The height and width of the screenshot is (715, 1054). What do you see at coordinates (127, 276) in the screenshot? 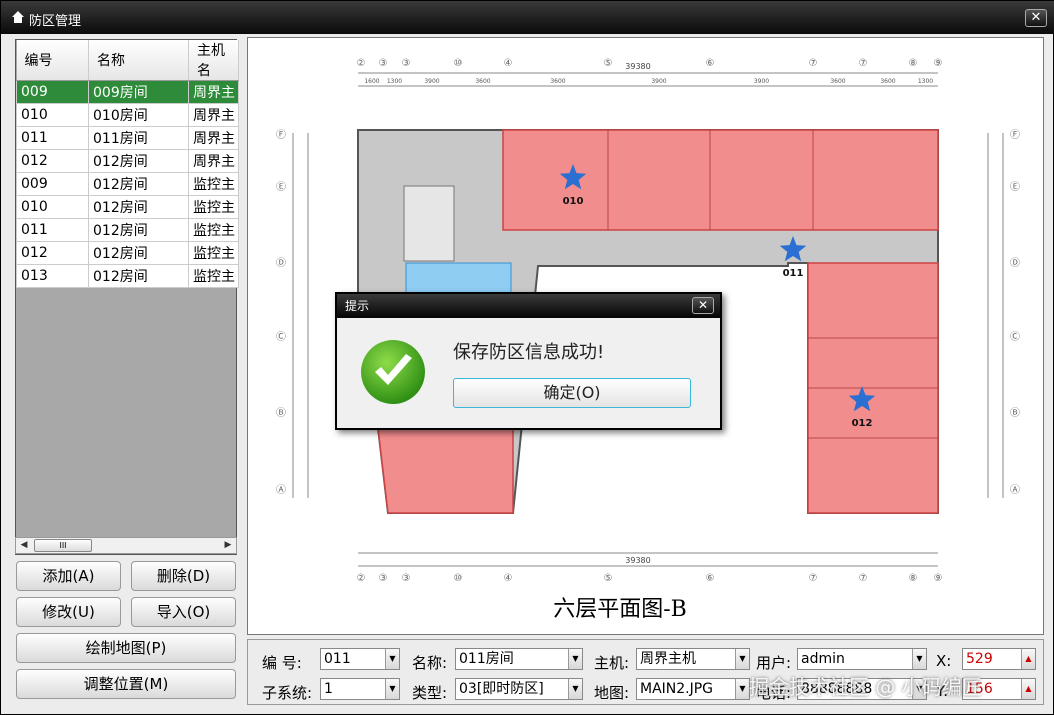
I see `table-row: 013 012房间 监控主` at bounding box center [127, 276].